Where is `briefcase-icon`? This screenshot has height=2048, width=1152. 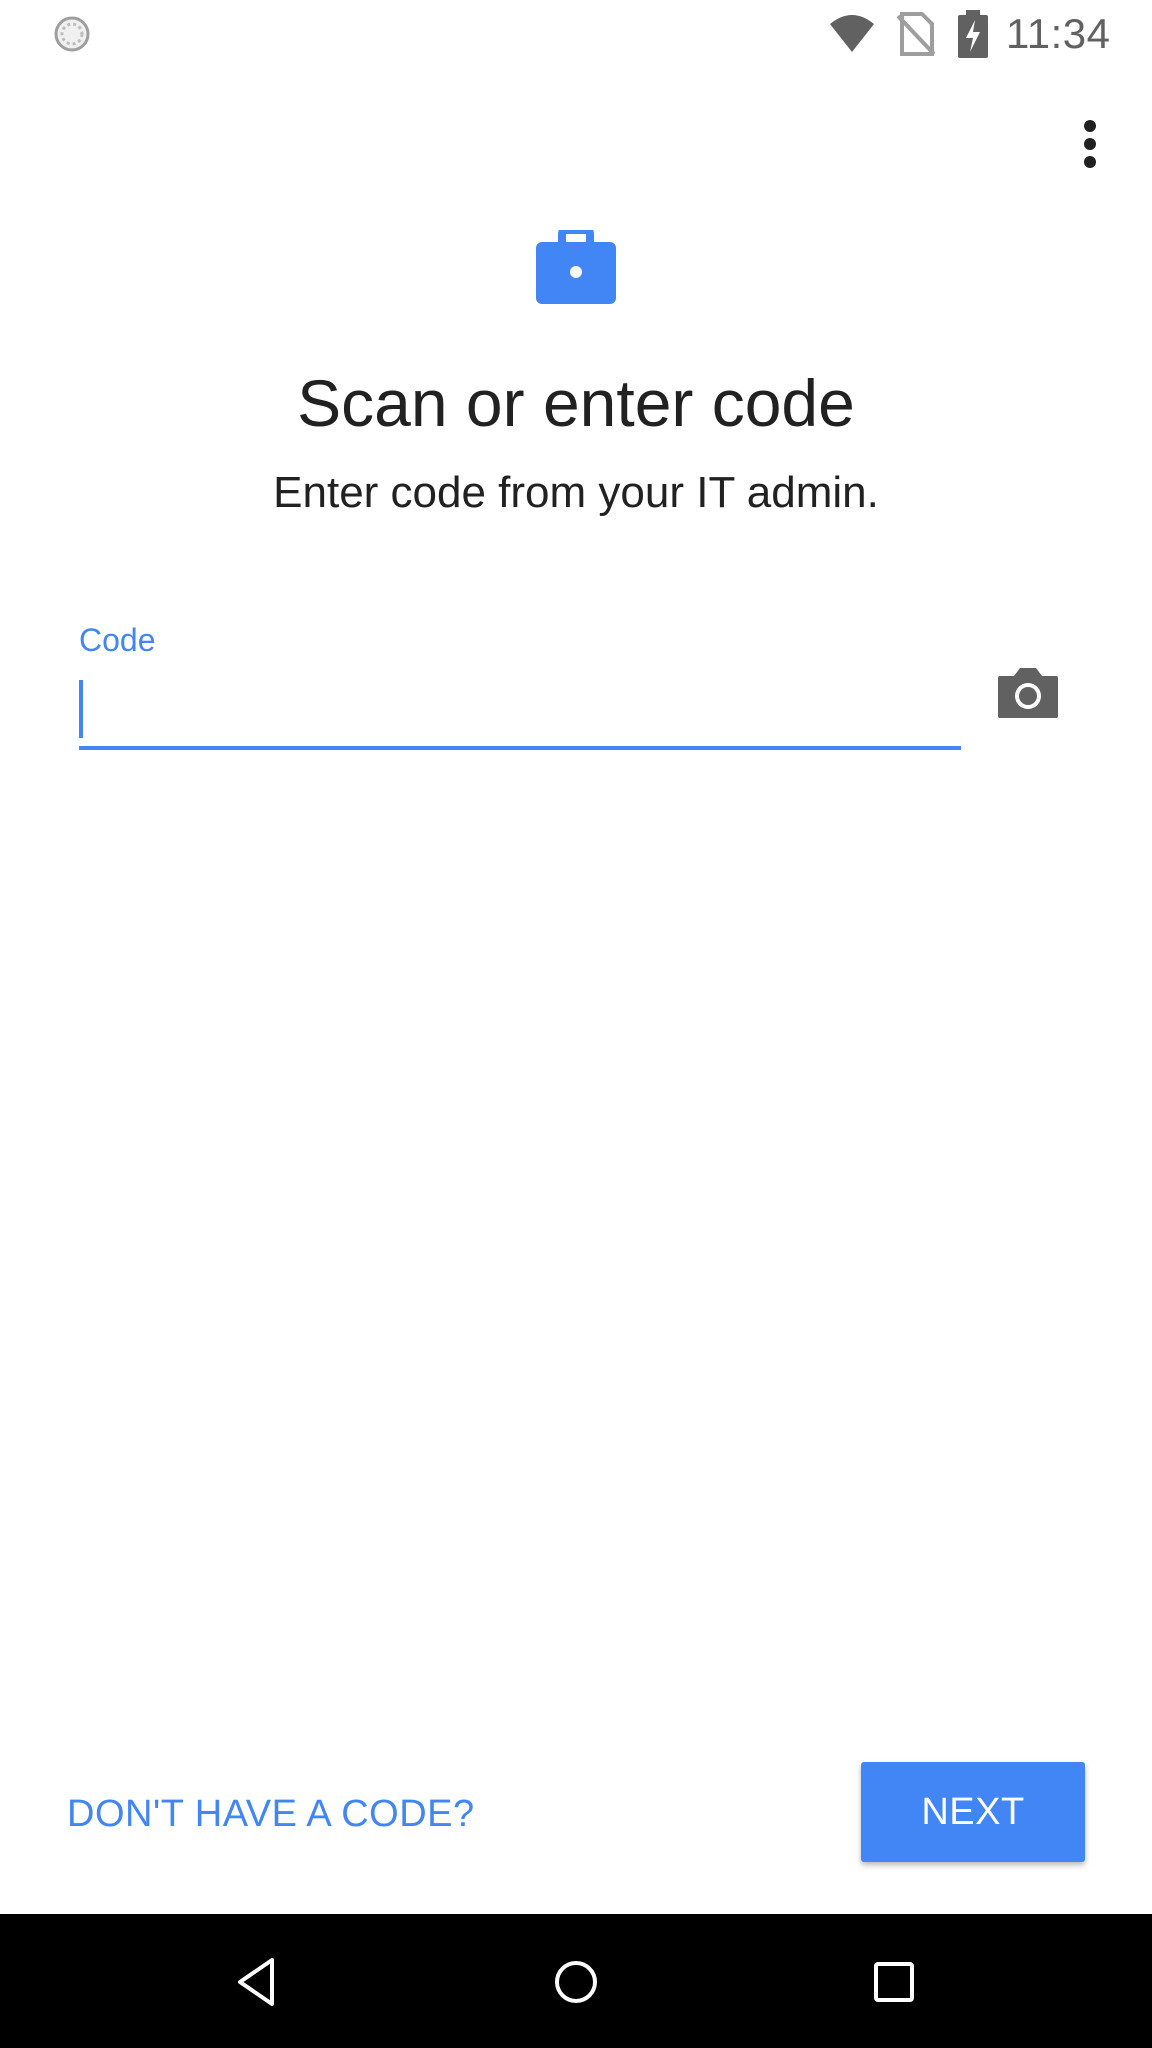
briefcase-icon is located at coordinates (576, 267).